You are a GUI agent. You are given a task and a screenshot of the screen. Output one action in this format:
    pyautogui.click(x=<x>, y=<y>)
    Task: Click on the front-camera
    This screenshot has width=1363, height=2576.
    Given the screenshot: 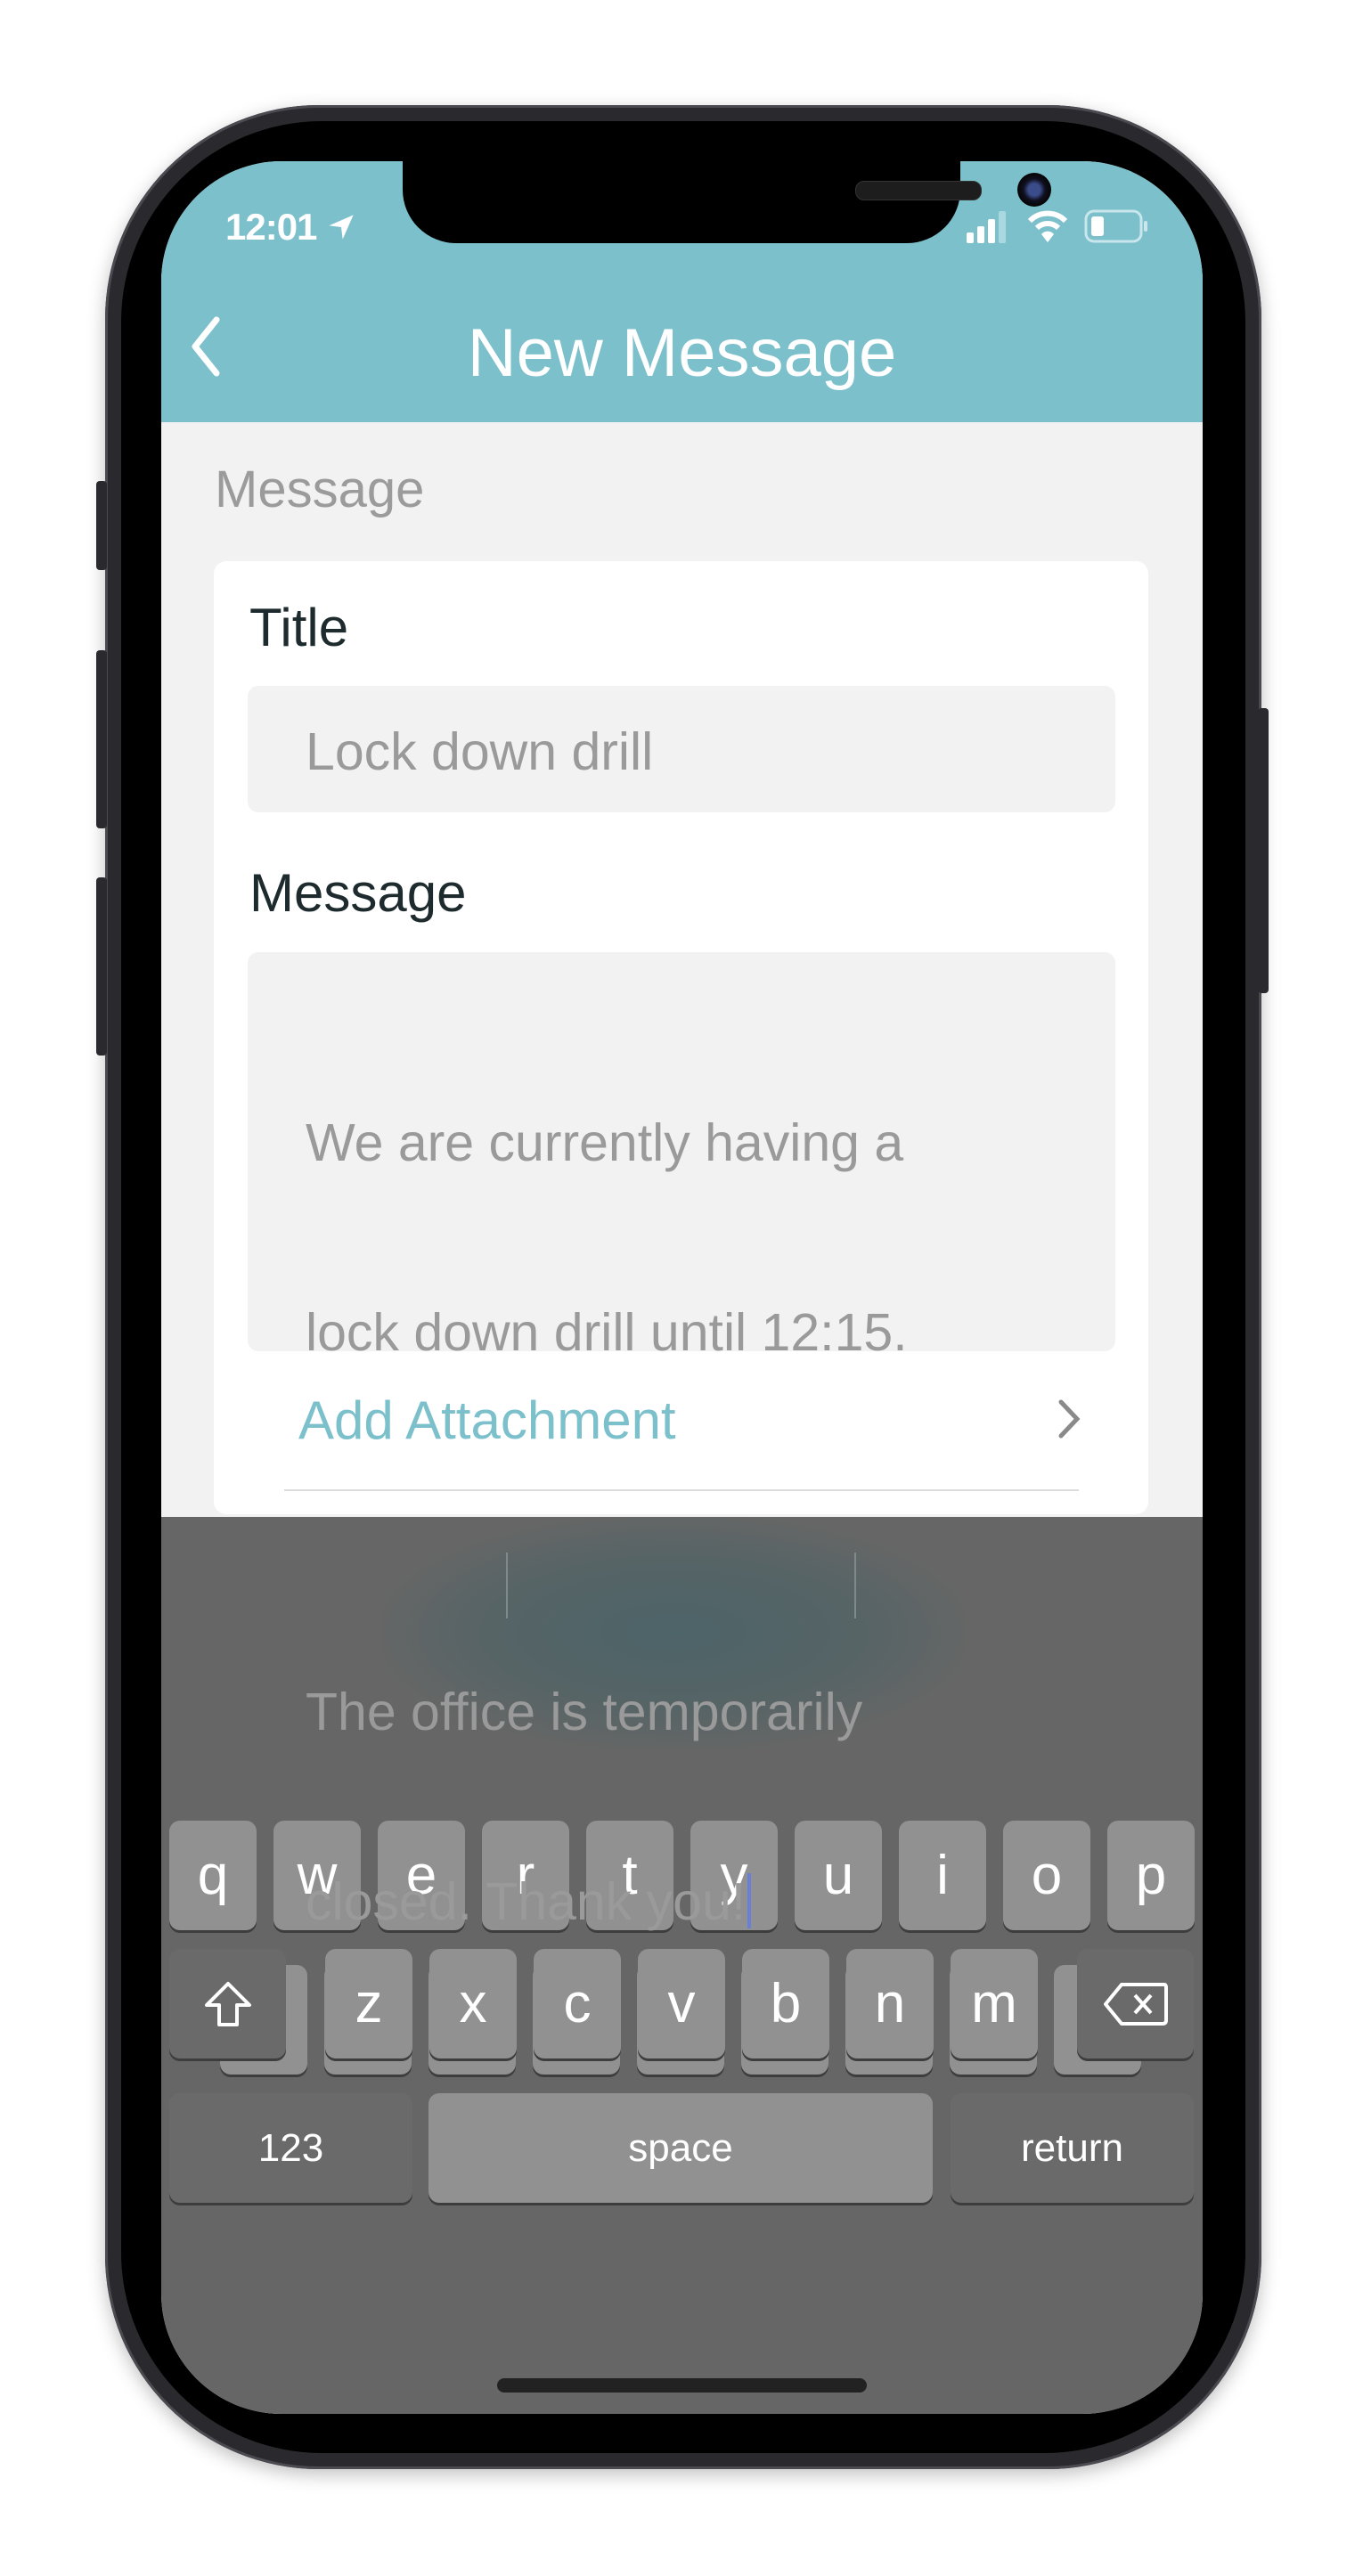 What is the action you would take?
    pyautogui.click(x=1034, y=190)
    